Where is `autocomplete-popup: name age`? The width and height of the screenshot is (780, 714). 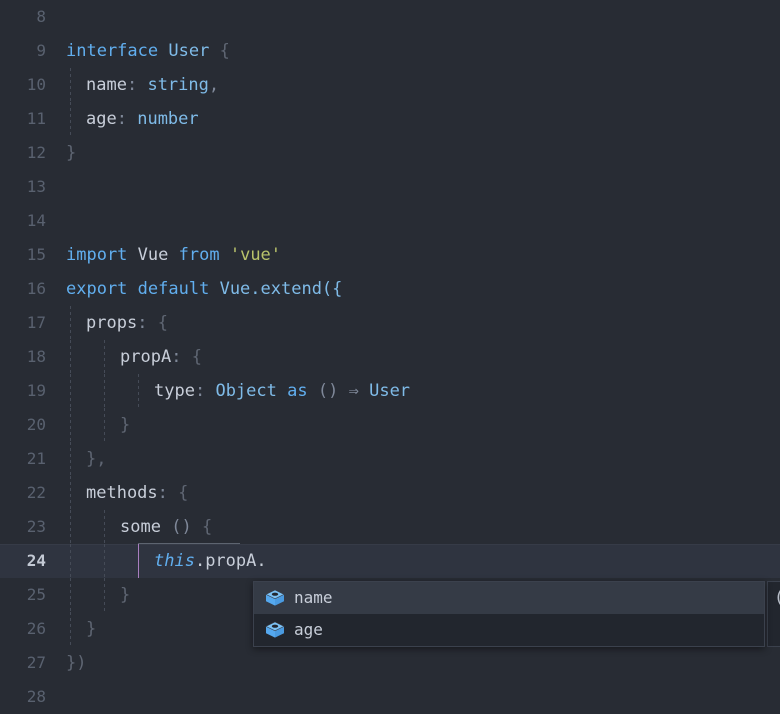 autocomplete-popup: name age is located at coordinates (509, 614).